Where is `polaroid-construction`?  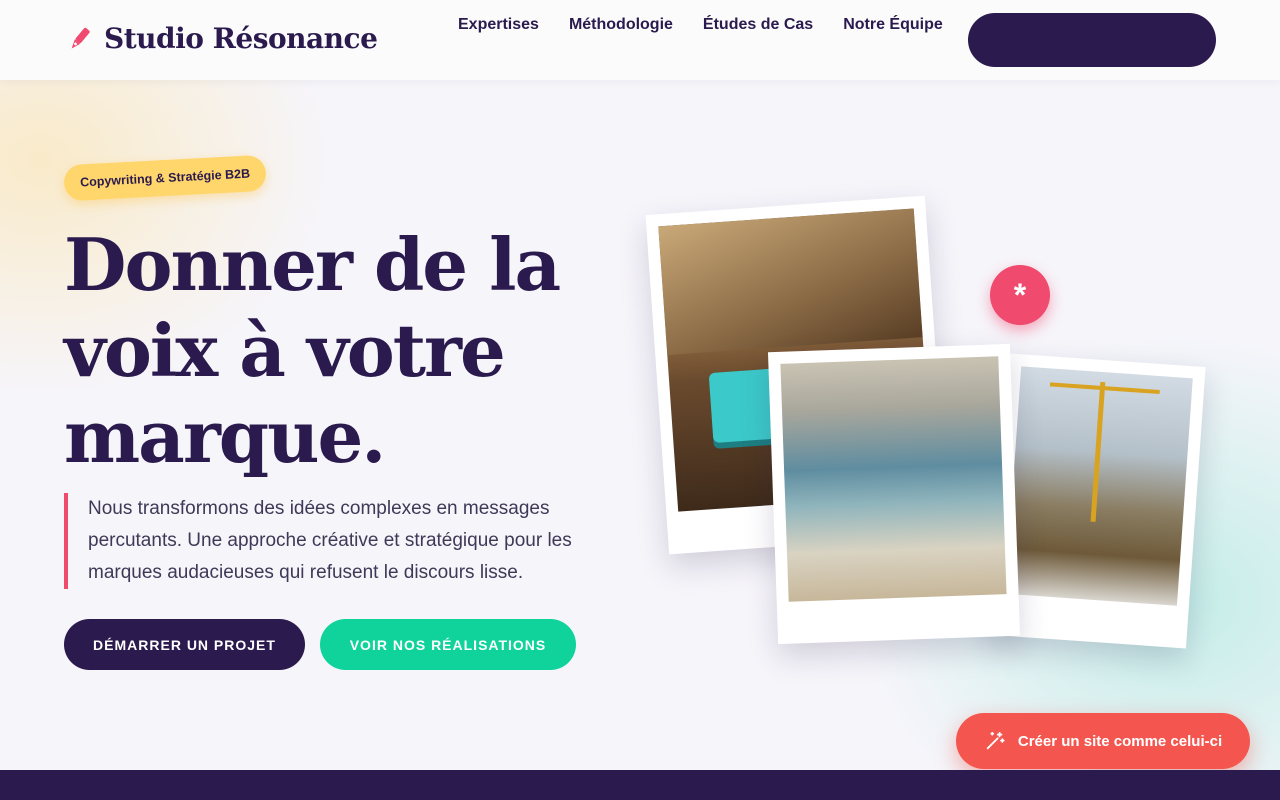 polaroid-construction is located at coordinates (1098, 501).